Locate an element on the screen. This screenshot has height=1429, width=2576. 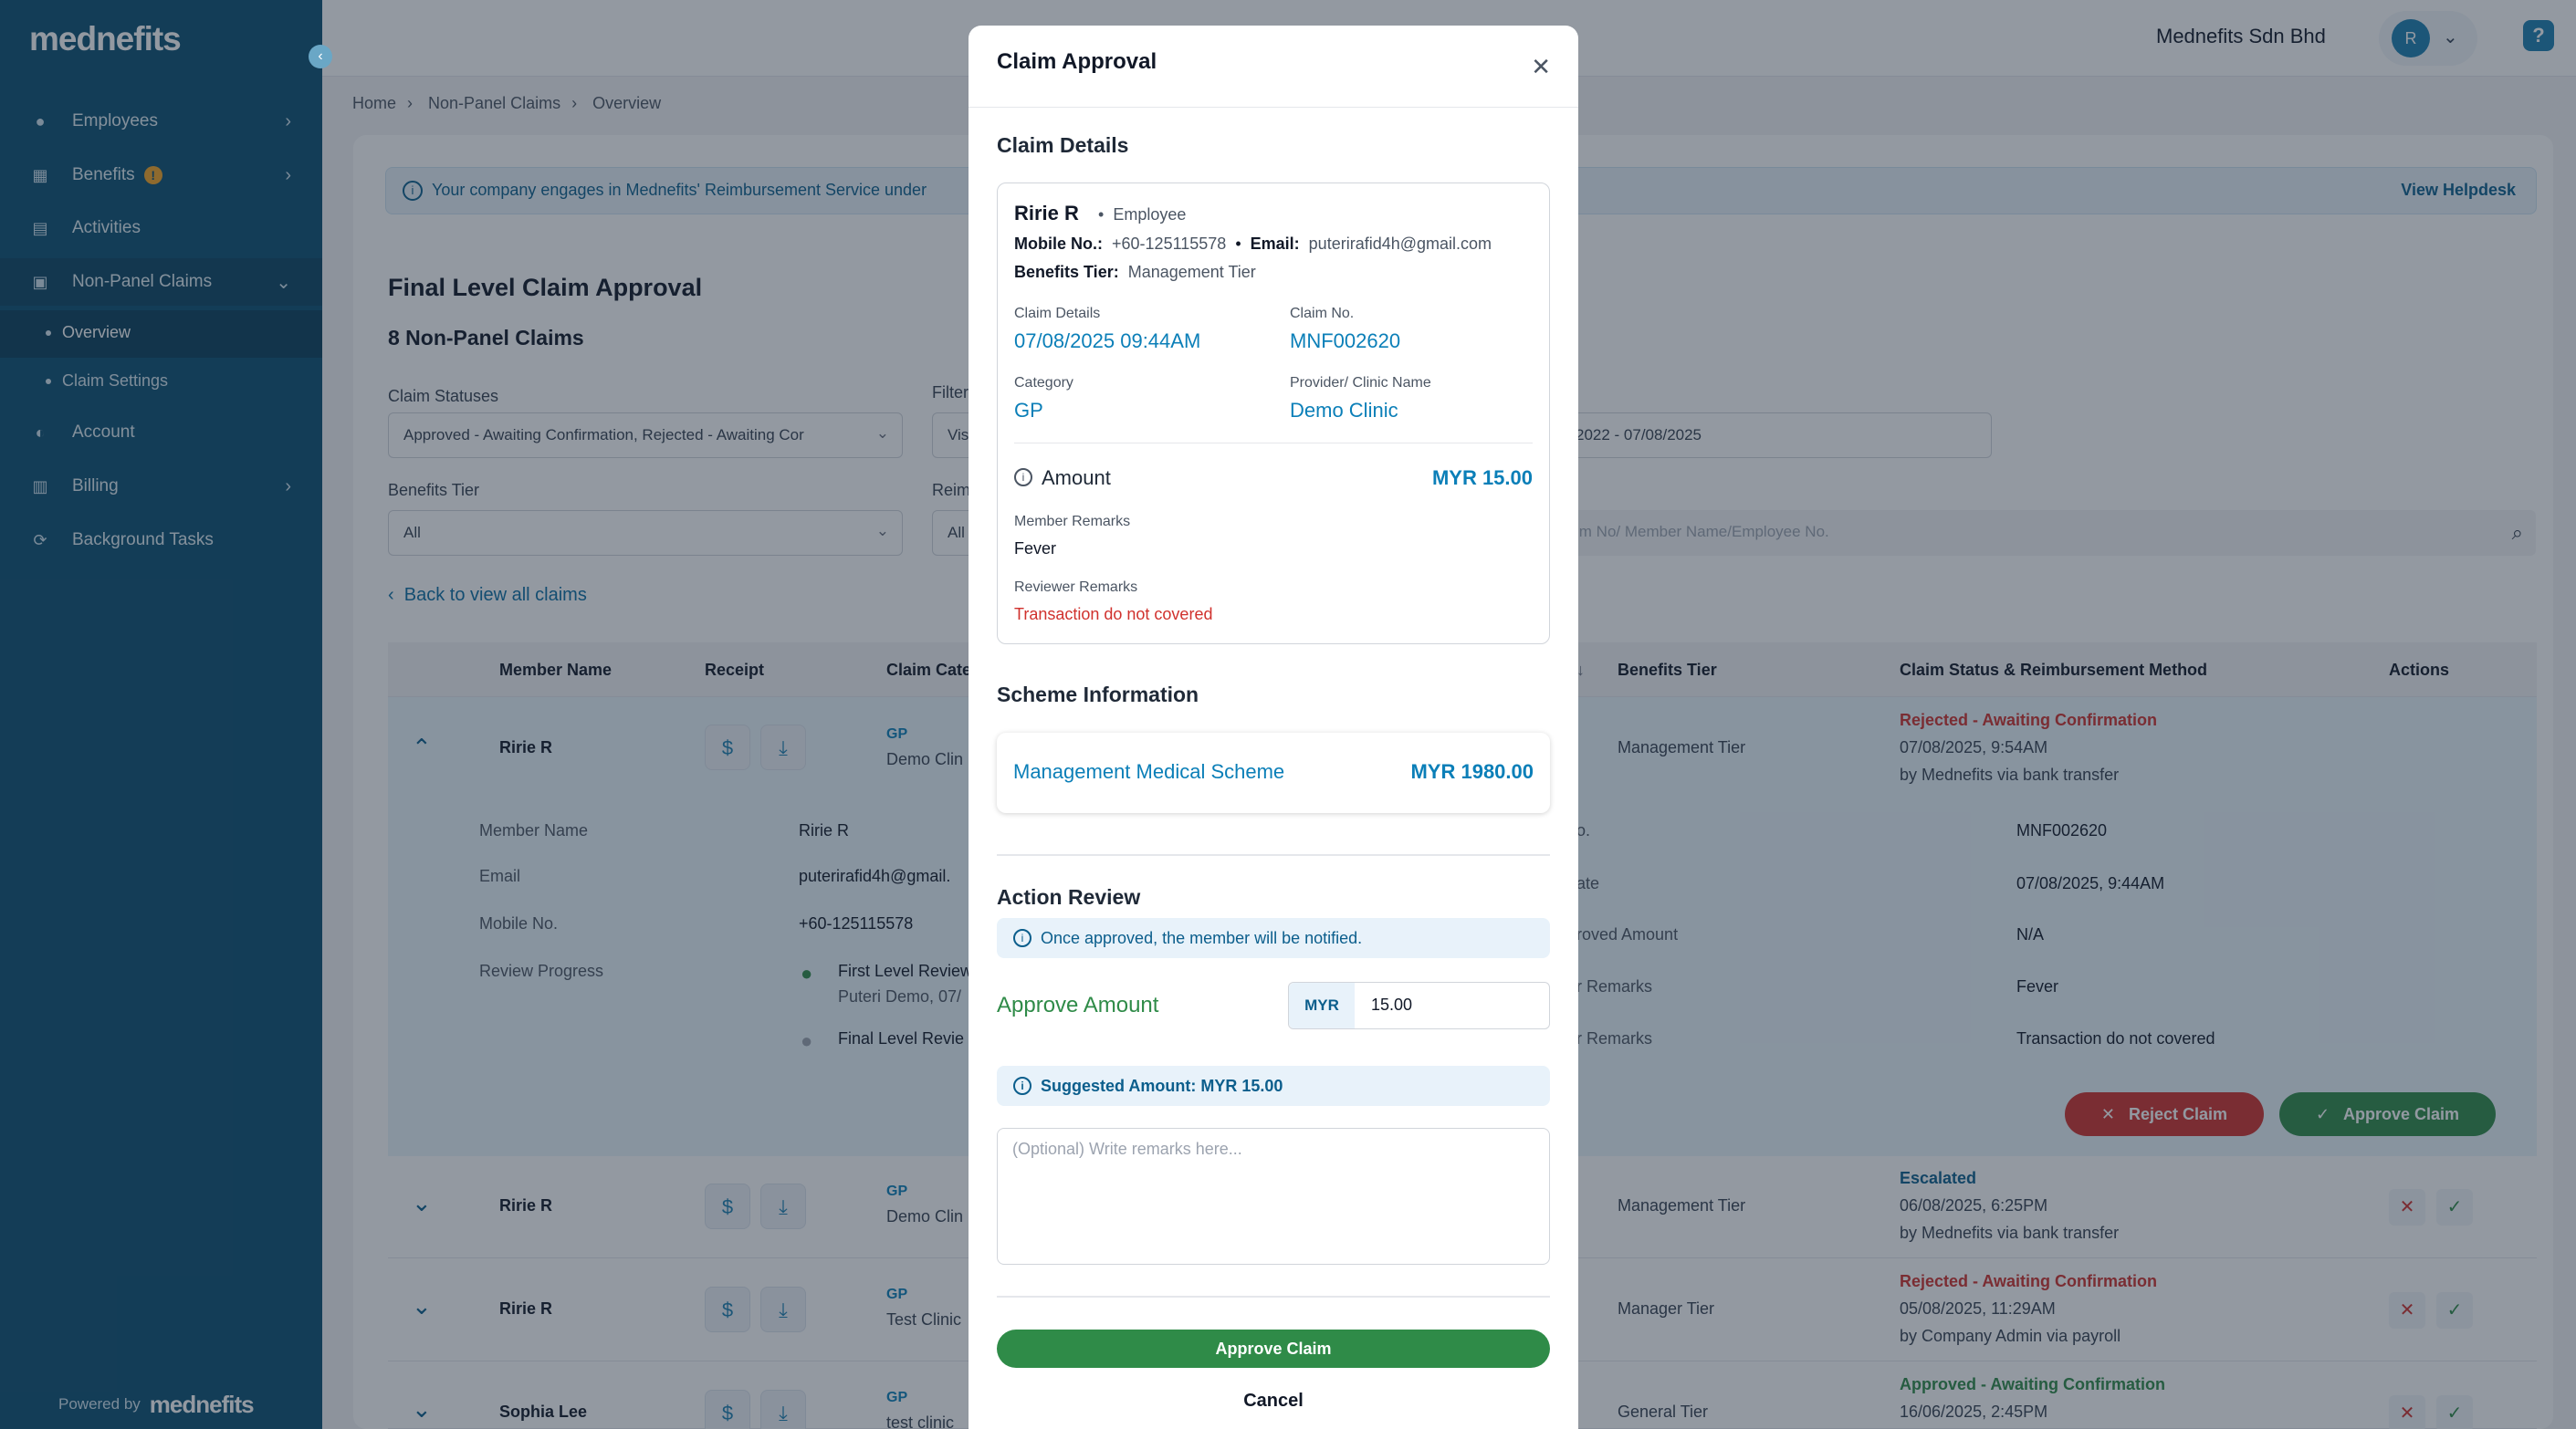
scheme-card: Management Medical Scheme MYR 1980.00 is located at coordinates (1273, 773).